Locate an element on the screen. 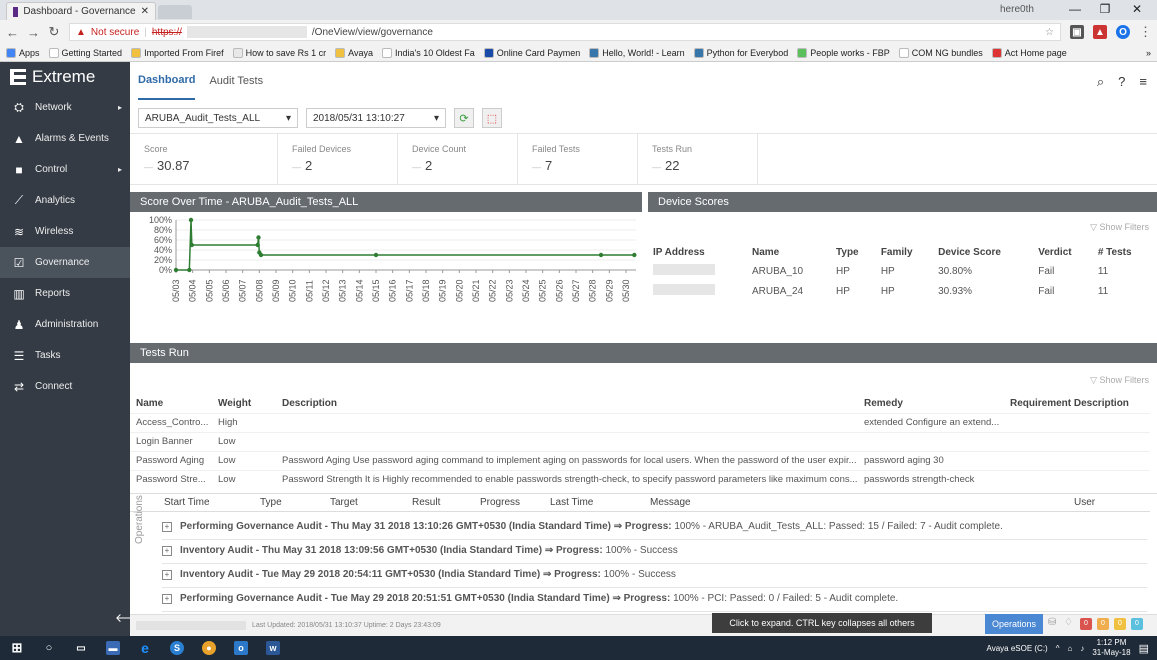 The height and width of the screenshot is (660, 1157). notifications-icon: ▤ is located at coordinates (1144, 648).